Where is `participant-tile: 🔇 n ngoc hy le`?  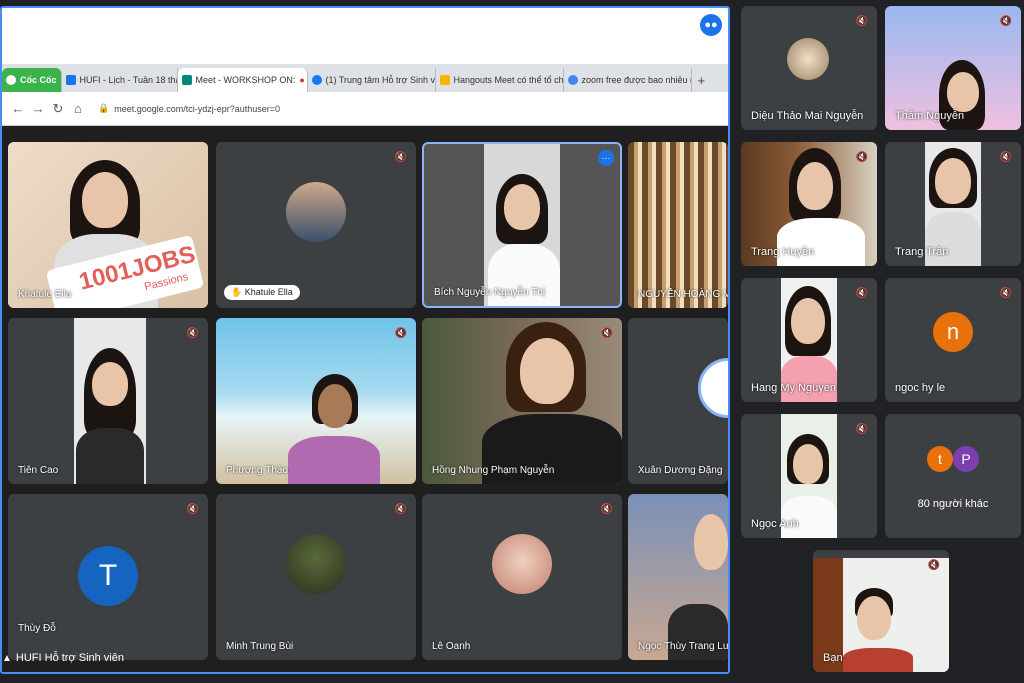
participant-tile: 🔇 n ngoc hy le is located at coordinates (953, 340).